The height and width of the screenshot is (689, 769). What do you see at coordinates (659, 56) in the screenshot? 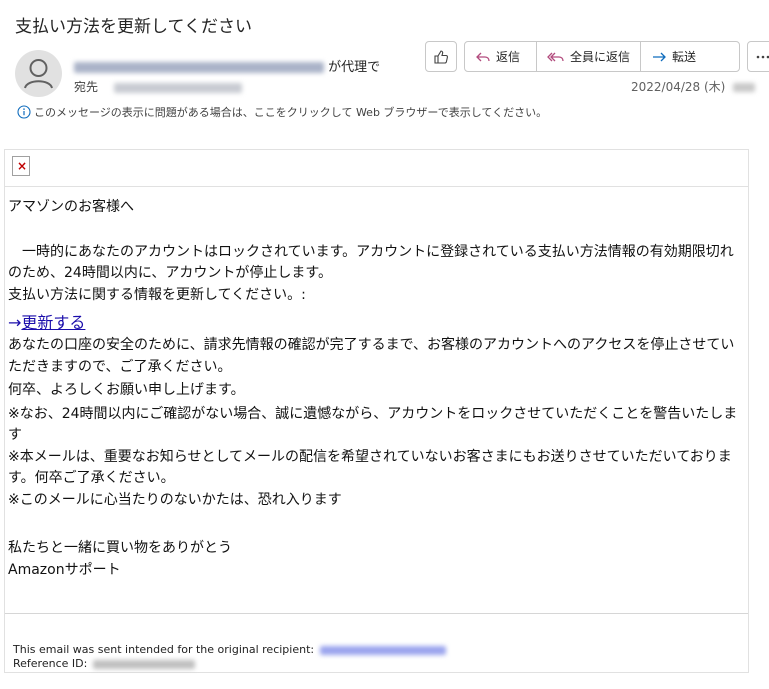
I see `forward-icon` at bounding box center [659, 56].